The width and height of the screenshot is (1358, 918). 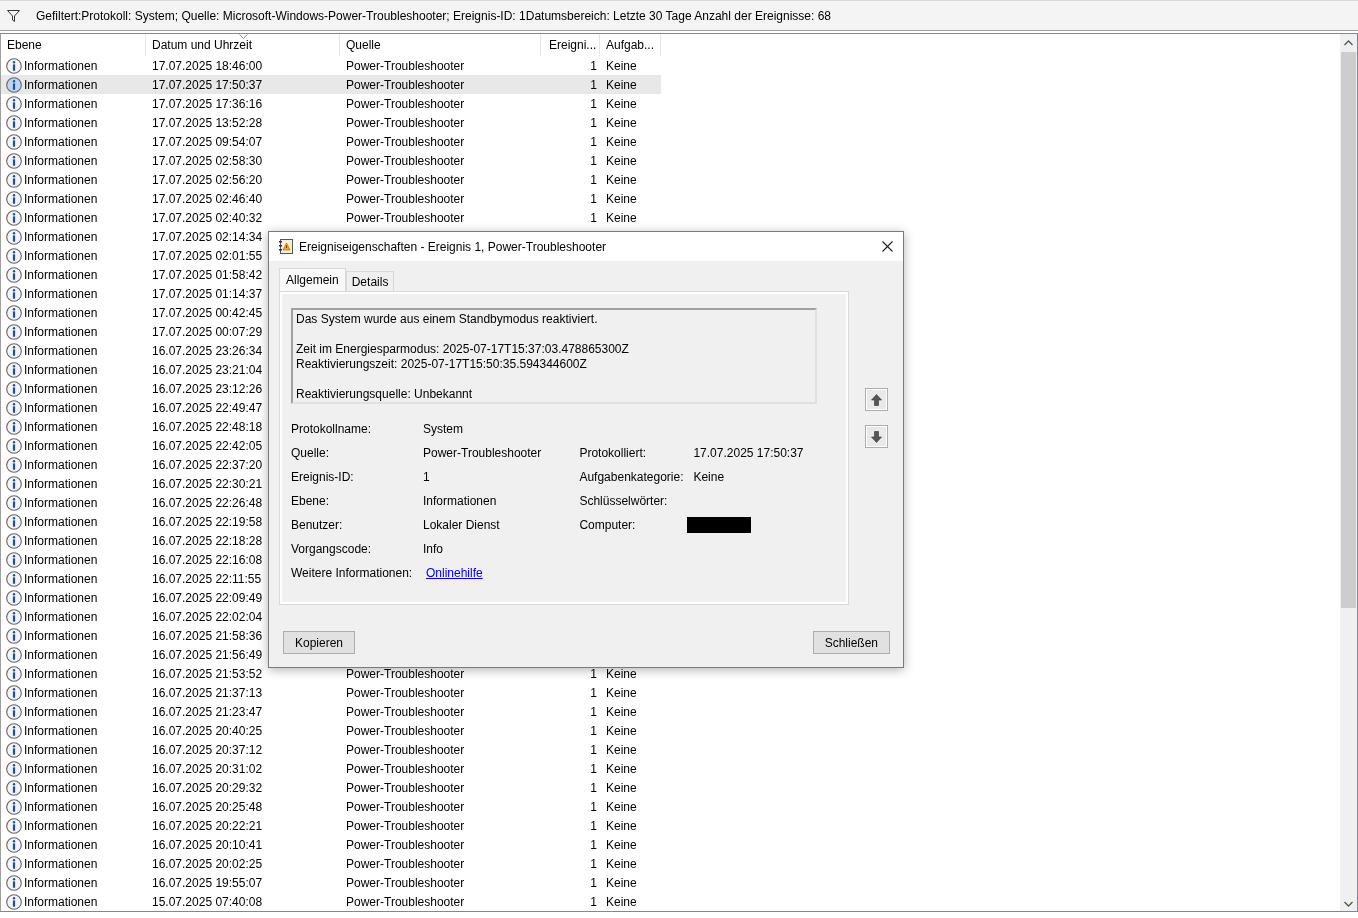 What do you see at coordinates (207, 179) in the screenshot?
I see `table-cell: 17.07.2025 02:56:20` at bounding box center [207, 179].